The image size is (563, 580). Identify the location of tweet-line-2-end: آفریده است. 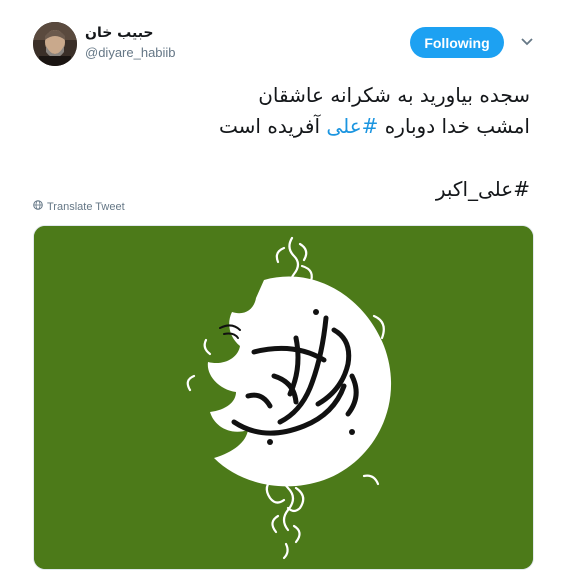
(273, 126).